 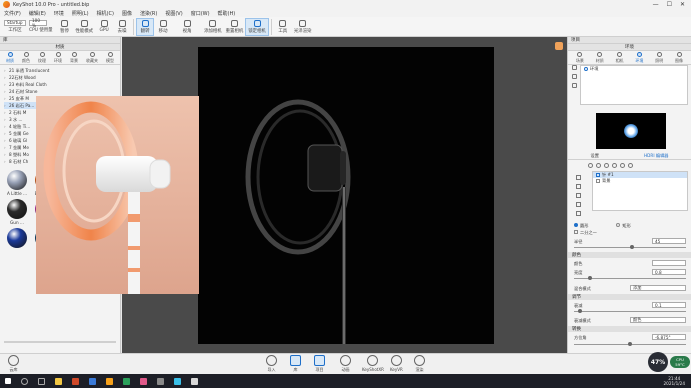 What do you see at coordinates (629, 255) in the screenshot?
I see `section-color: 颜色` at bounding box center [629, 255].